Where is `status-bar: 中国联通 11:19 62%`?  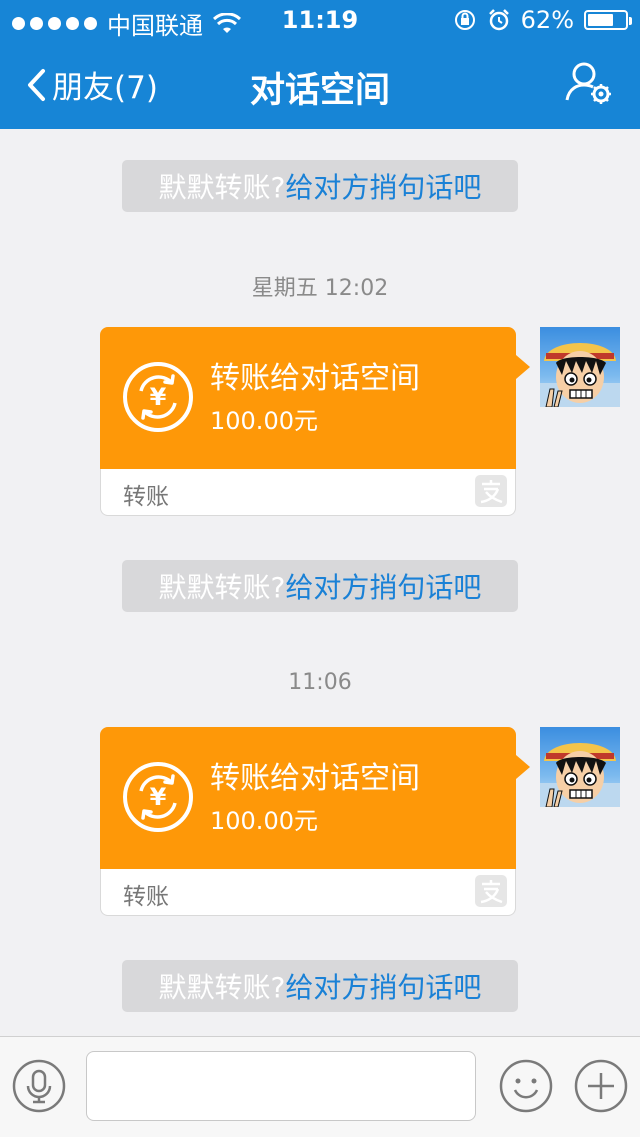
status-bar: 中国联通 11:19 62% is located at coordinates (320, 20).